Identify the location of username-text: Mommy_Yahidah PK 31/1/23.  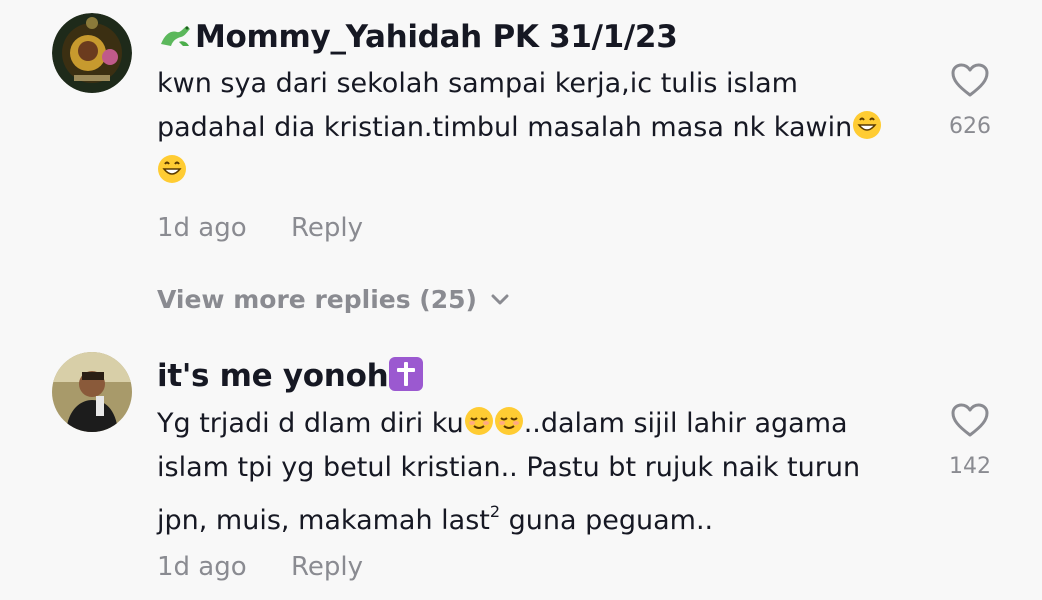
(436, 37).